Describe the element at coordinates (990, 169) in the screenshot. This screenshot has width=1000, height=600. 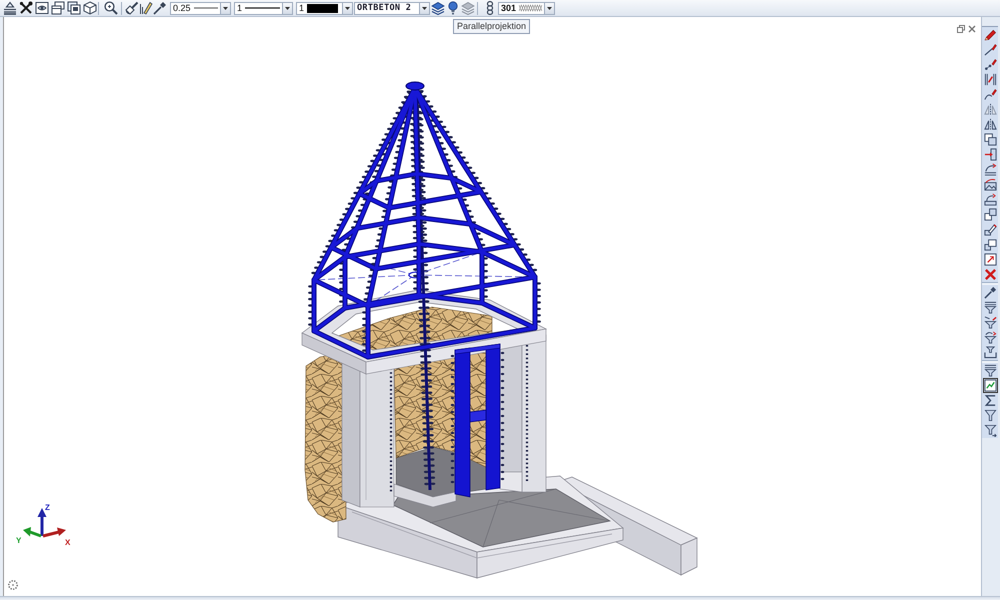
I see `curve-stack-icon` at that location.